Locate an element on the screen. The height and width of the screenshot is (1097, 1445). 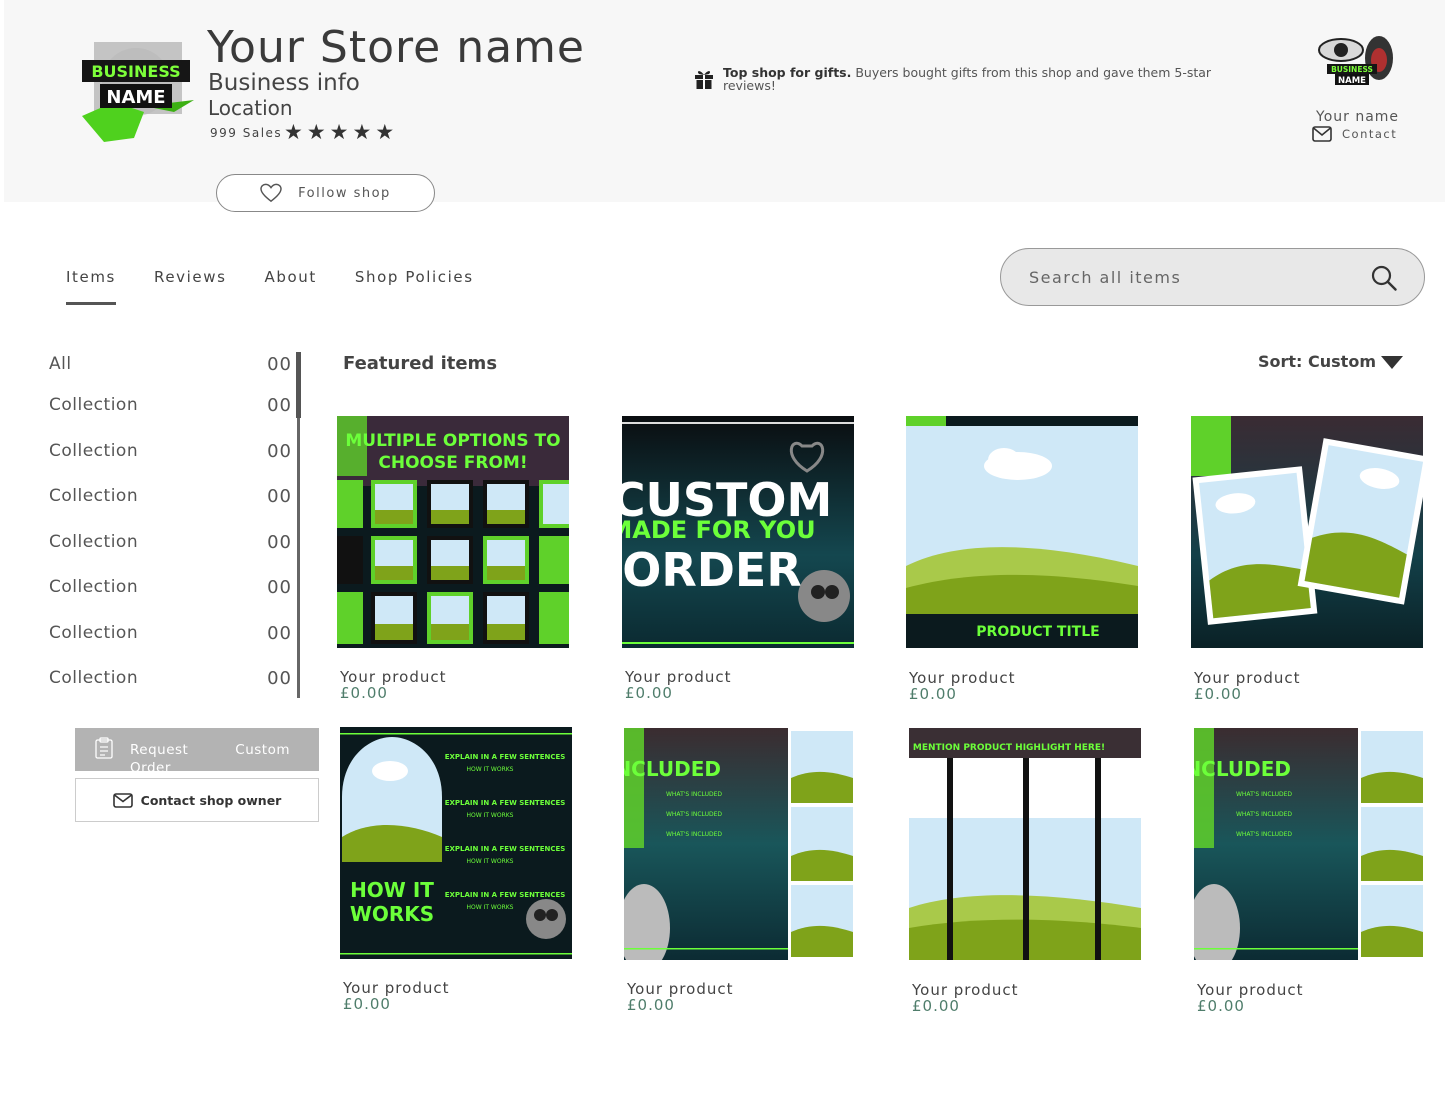
tab-reviews: Reviews is located at coordinates (190, 282).